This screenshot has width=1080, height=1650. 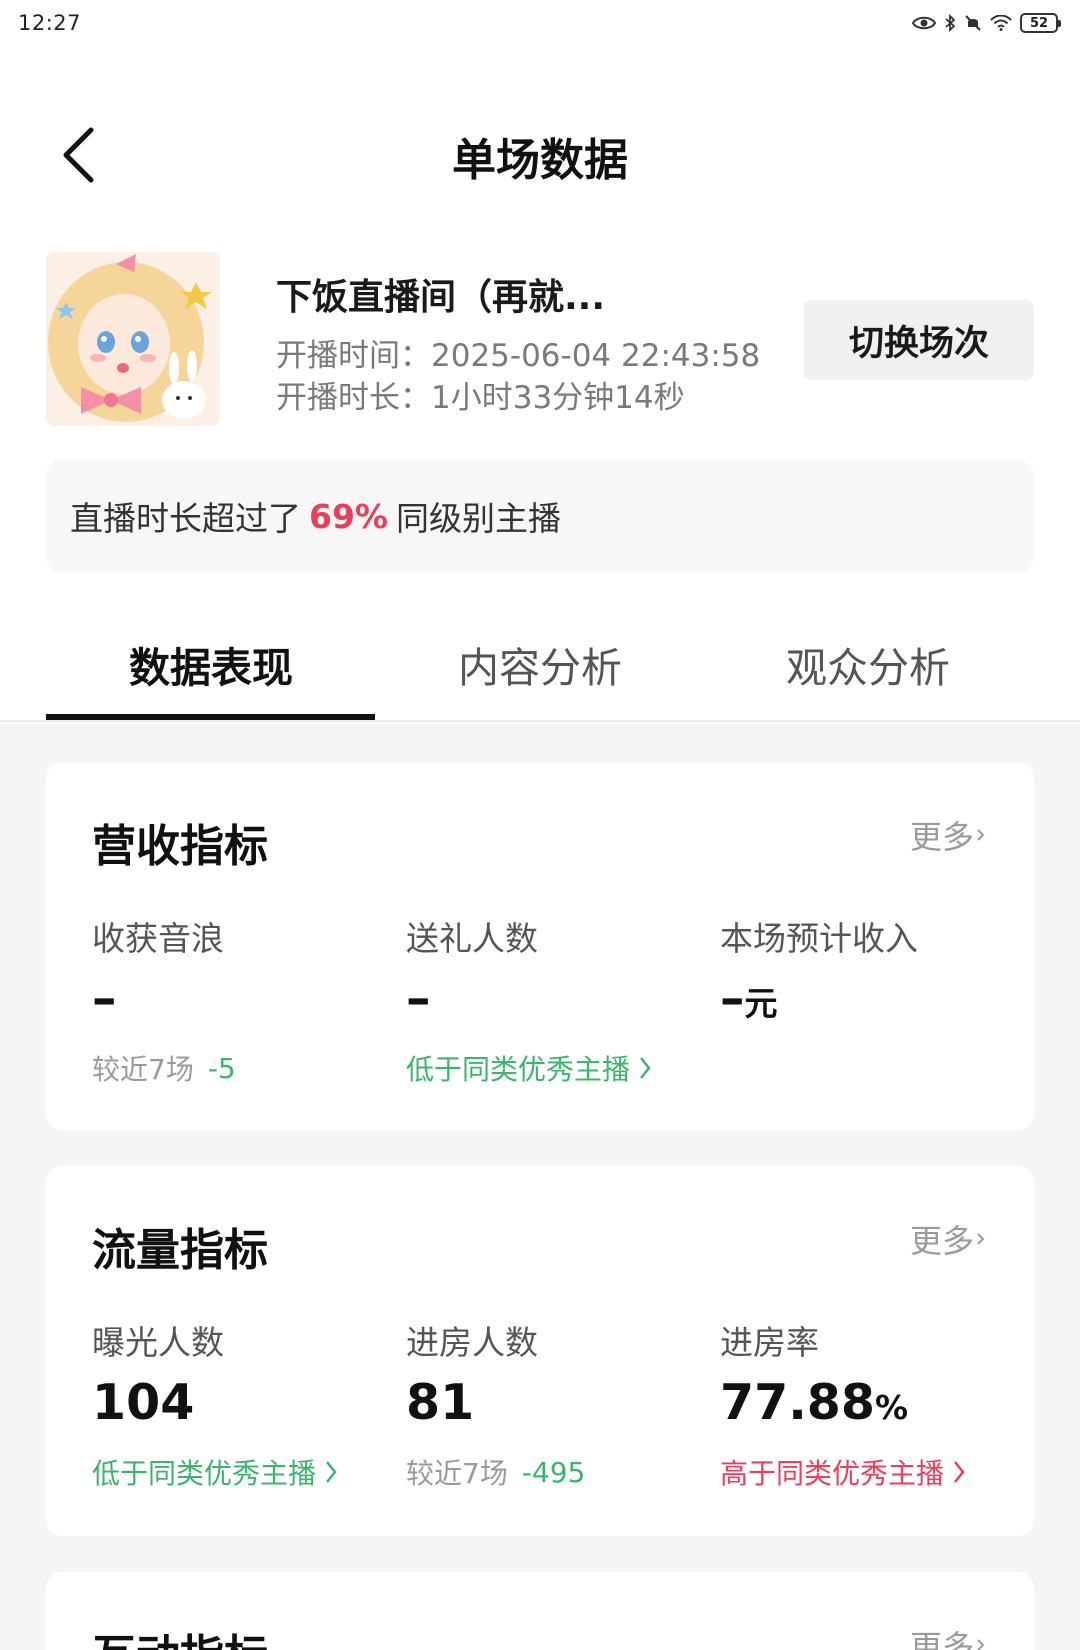 What do you see at coordinates (210, 717) in the screenshot?
I see `active-tab-indicator` at bounding box center [210, 717].